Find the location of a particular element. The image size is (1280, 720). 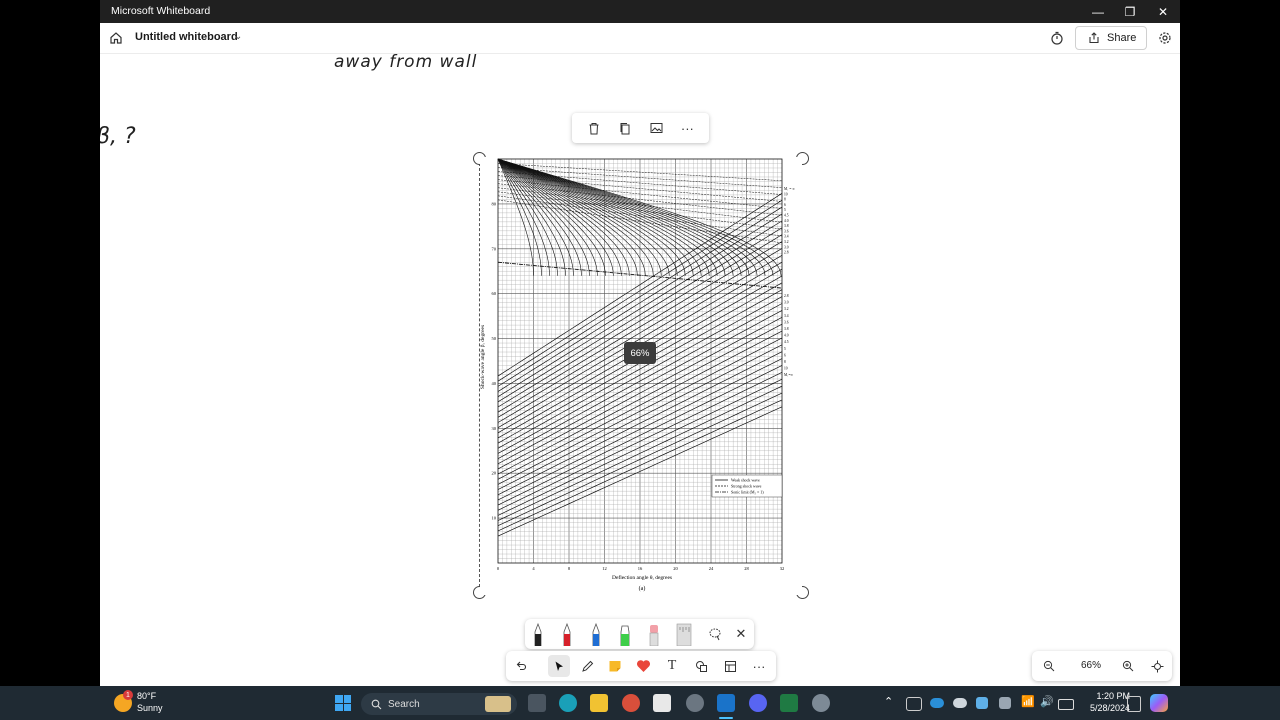

close-window-button: ✕ is located at coordinates (1163, 11).